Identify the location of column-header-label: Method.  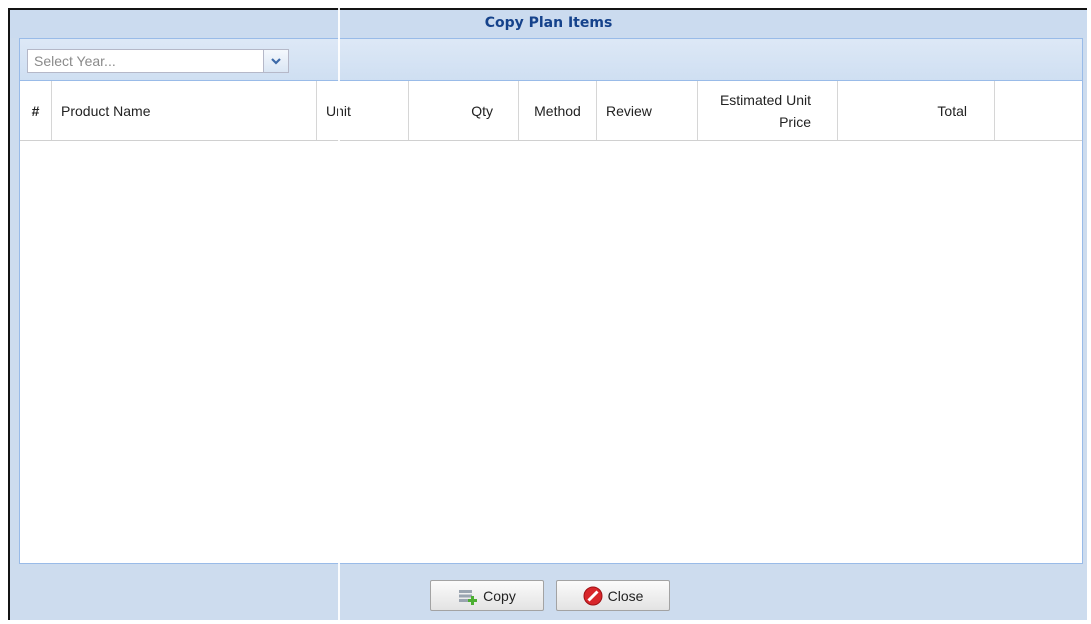
(557, 110).